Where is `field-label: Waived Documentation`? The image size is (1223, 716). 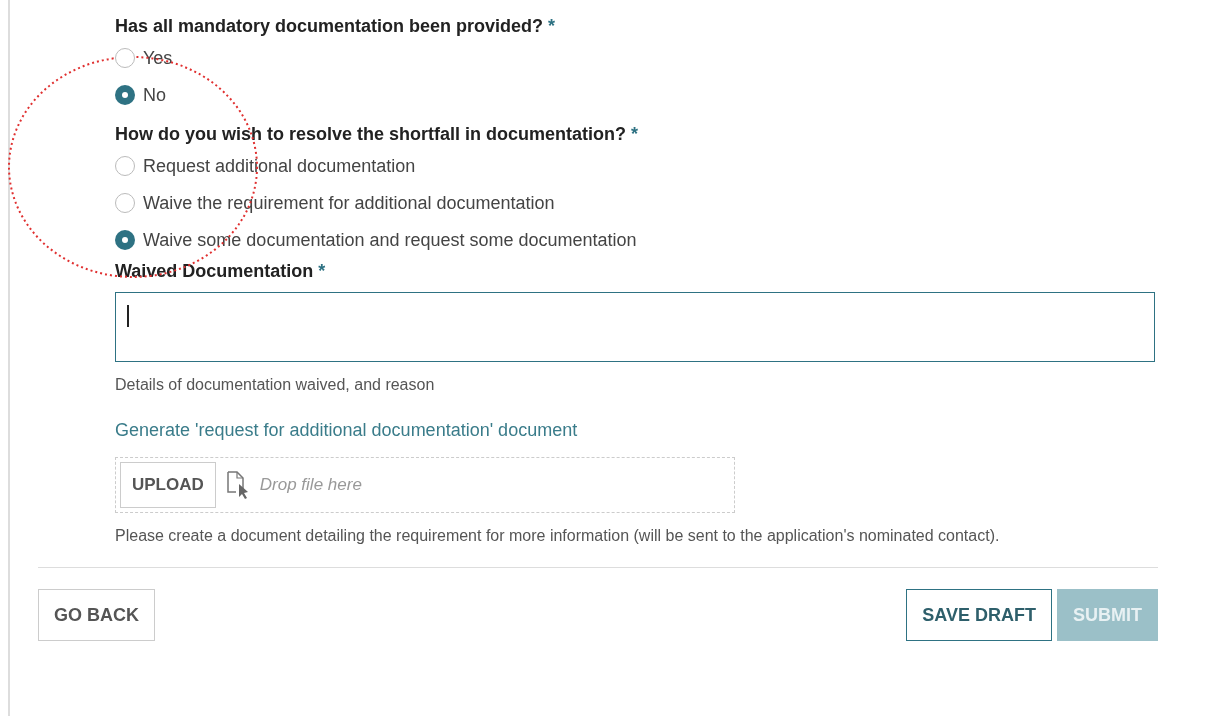
field-label: Waived Documentation is located at coordinates (214, 271).